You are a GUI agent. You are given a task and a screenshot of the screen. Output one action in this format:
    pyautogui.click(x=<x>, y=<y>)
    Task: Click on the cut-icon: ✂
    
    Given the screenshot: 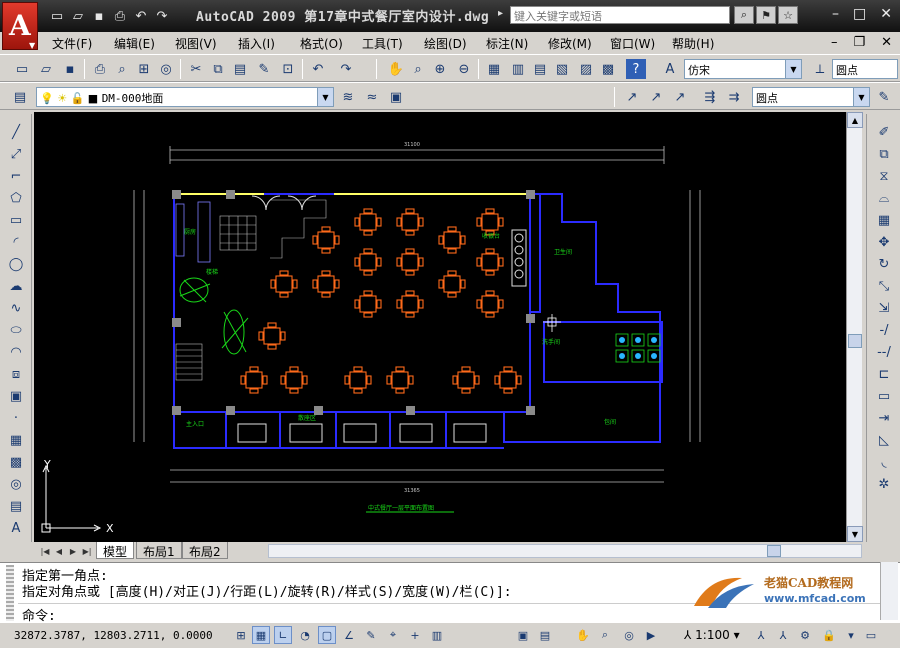 What is the action you would take?
    pyautogui.click(x=196, y=69)
    